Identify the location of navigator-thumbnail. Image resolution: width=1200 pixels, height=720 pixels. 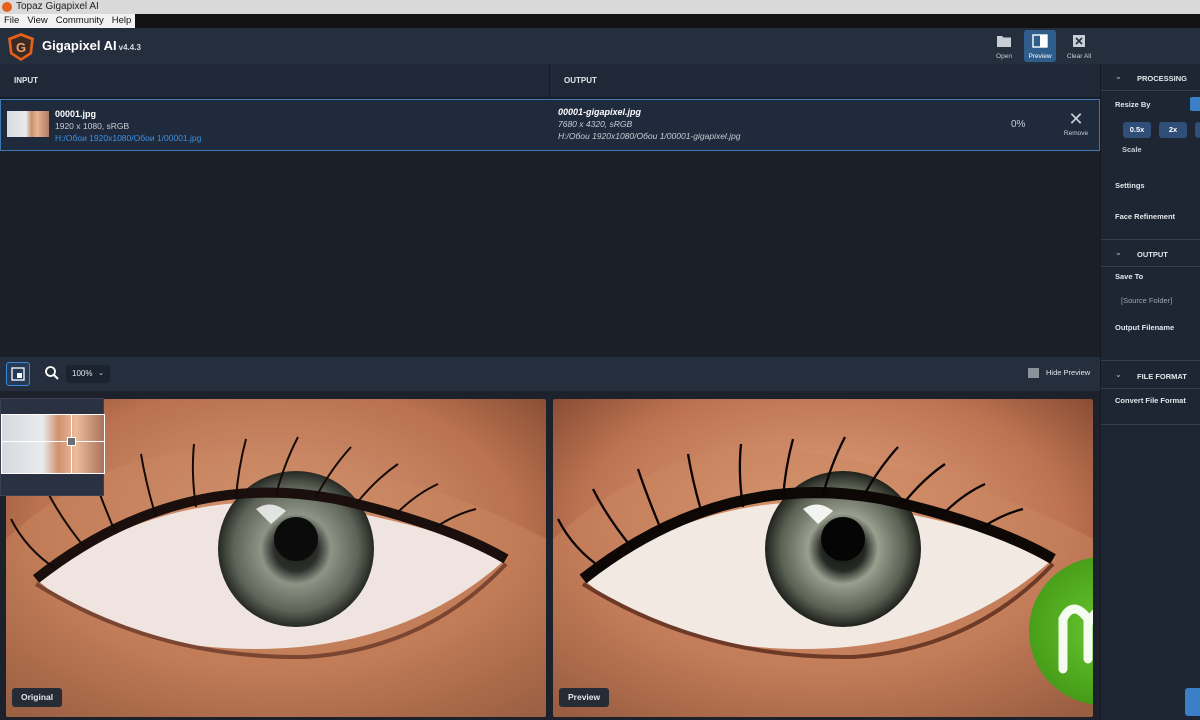
(52, 447).